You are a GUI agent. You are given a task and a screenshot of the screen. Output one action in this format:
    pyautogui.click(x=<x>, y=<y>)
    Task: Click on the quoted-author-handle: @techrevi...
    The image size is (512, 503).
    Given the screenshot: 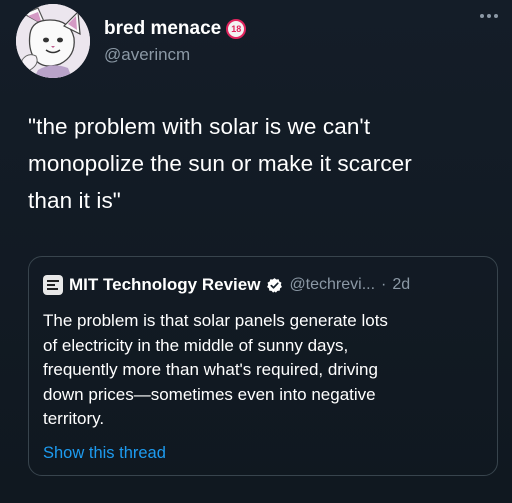 What is the action you would take?
    pyautogui.click(x=332, y=285)
    